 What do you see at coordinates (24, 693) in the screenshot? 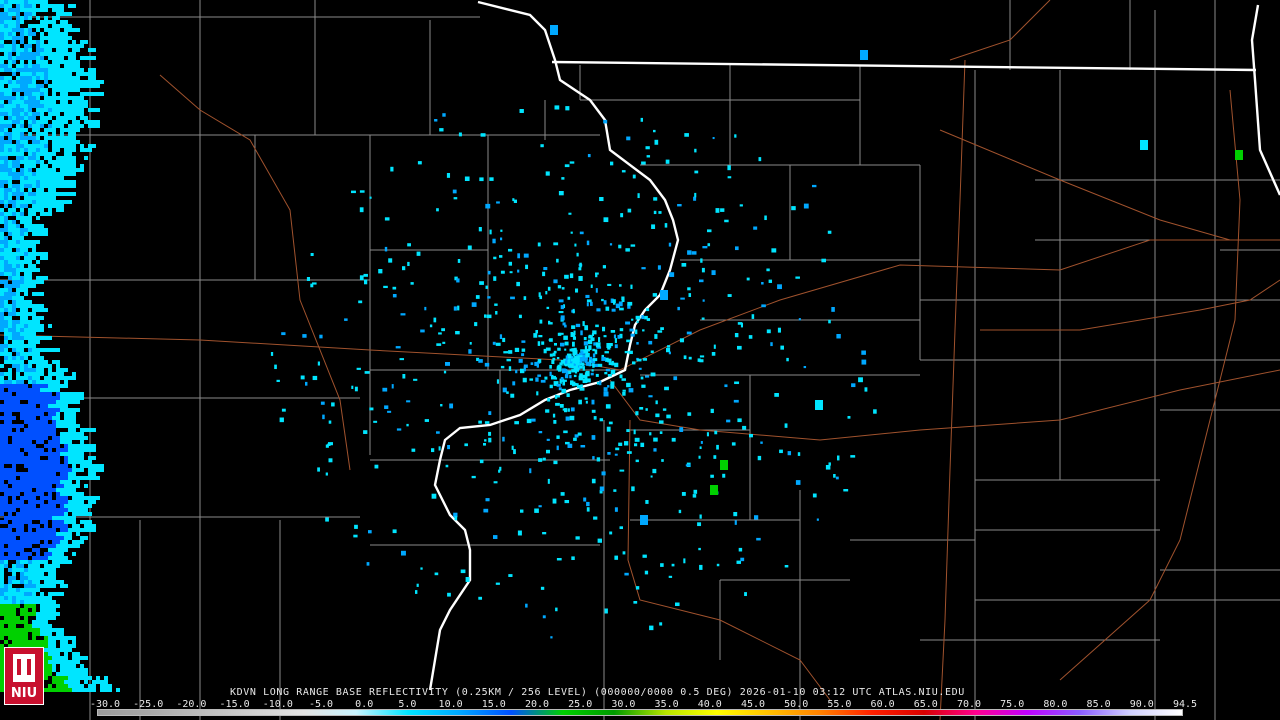
I see `logo-text: NIU` at bounding box center [24, 693].